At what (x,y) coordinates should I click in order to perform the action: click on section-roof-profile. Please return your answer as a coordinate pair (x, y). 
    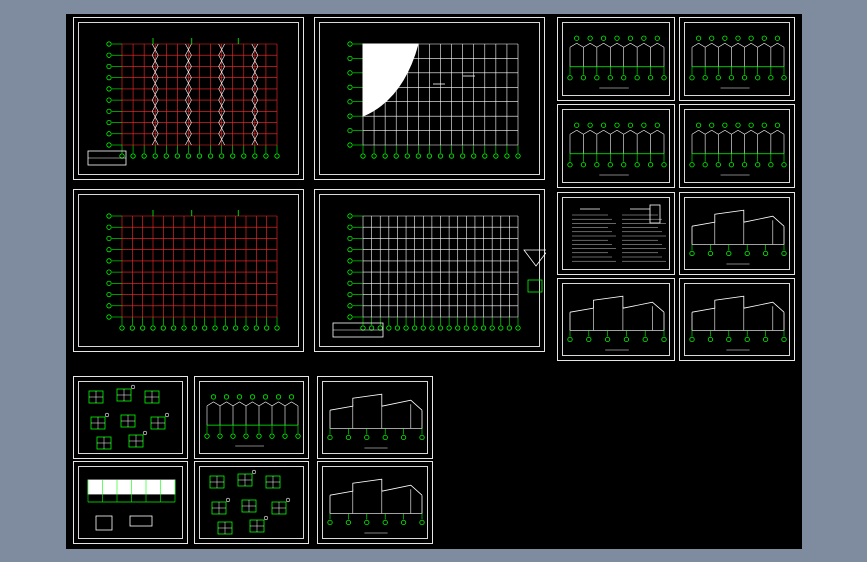
    Looking at the image, I should click on (617, 304).